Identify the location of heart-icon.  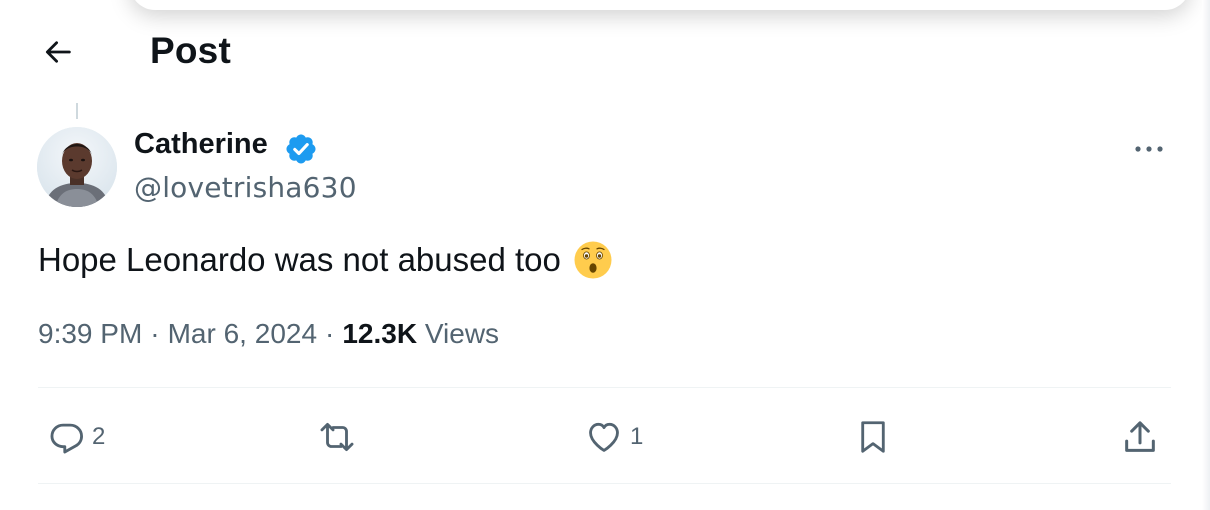
(604, 437).